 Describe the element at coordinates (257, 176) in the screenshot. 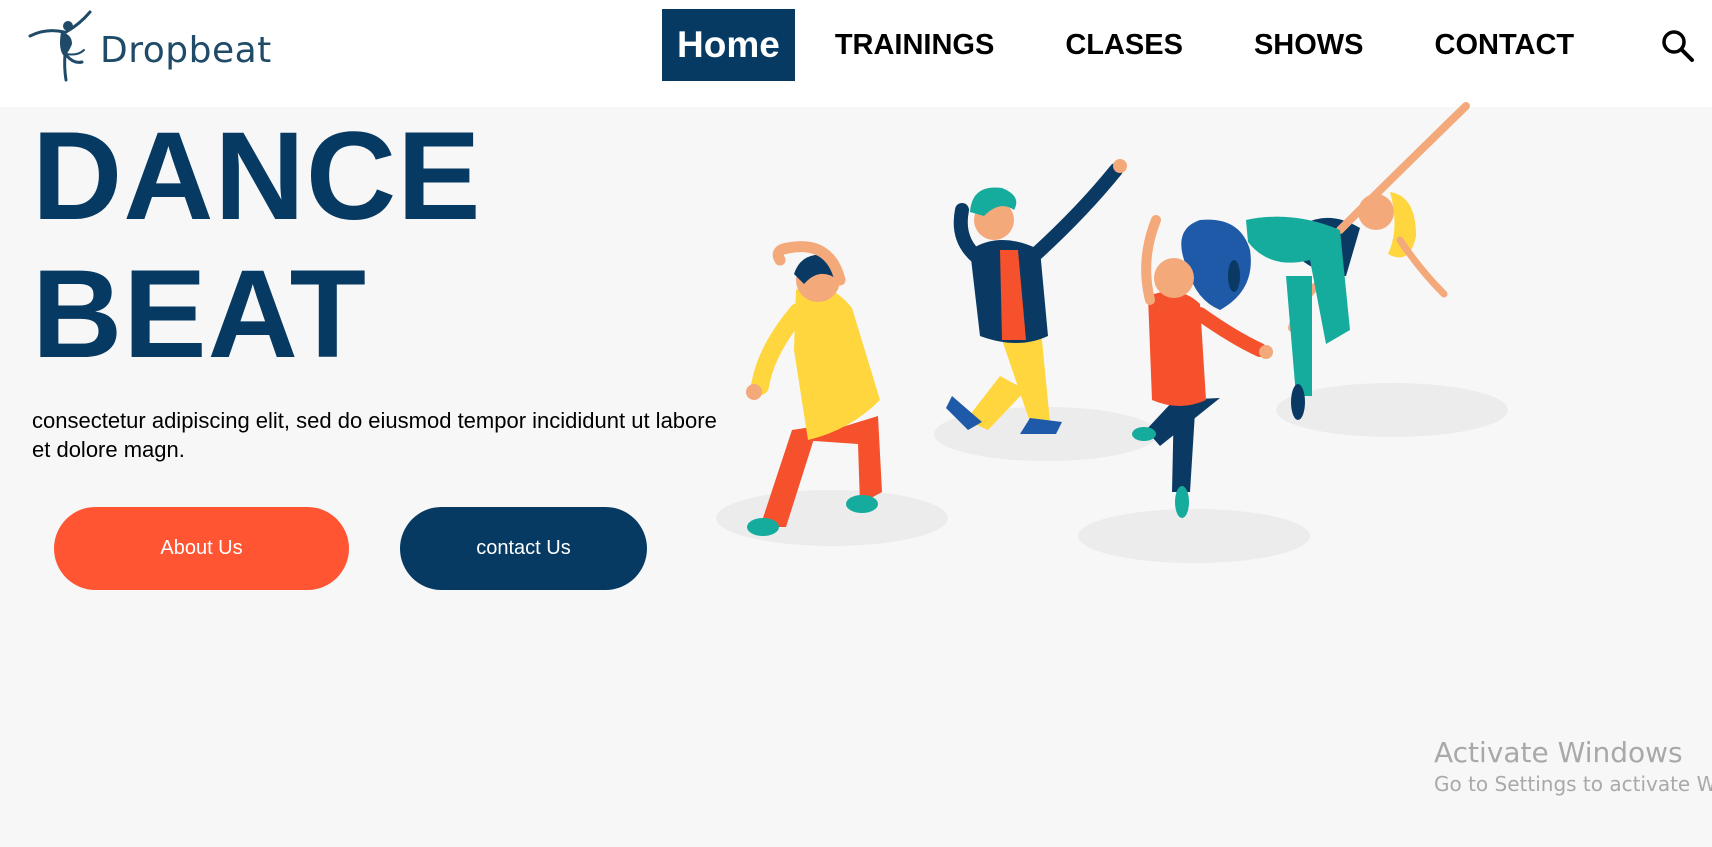

I see `hero-title-line-1: DANCE` at that location.